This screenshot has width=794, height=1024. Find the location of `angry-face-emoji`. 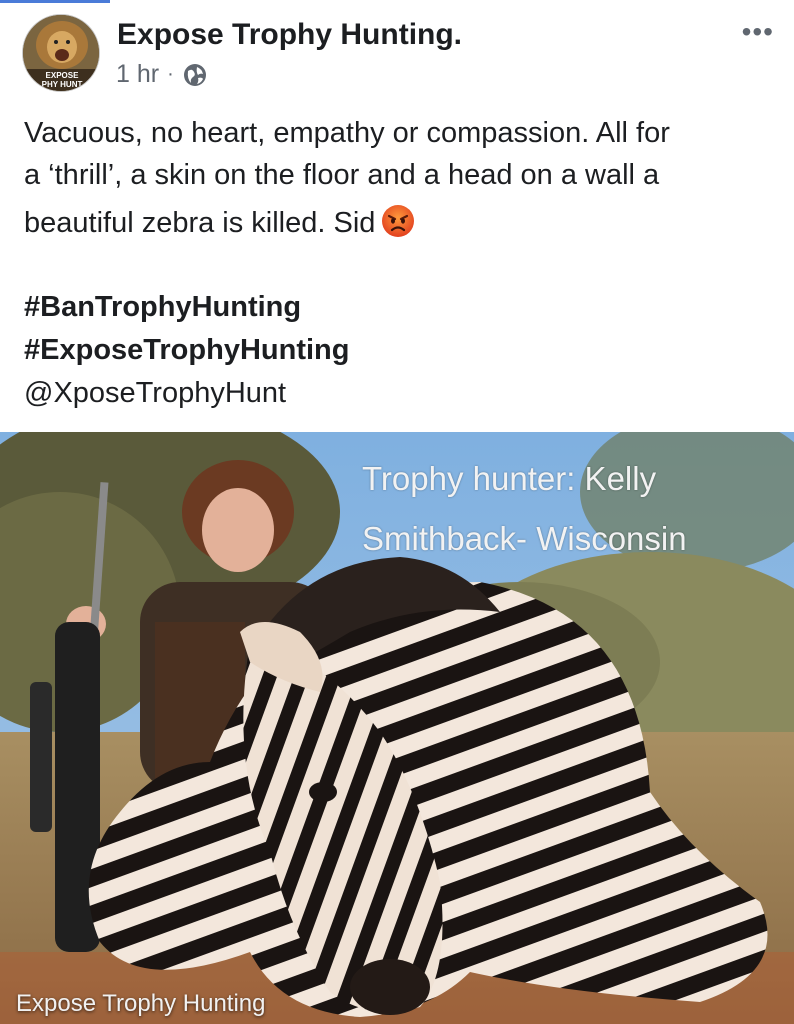

angry-face-emoji is located at coordinates (398, 221).